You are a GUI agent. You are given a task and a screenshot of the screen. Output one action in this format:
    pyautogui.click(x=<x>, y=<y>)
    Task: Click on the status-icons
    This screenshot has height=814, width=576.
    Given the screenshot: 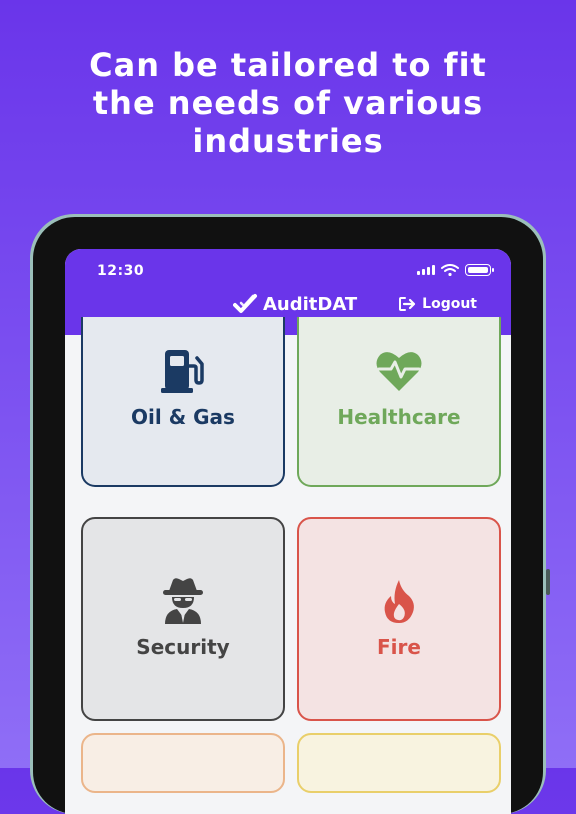 What is the action you would take?
    pyautogui.click(x=455, y=270)
    